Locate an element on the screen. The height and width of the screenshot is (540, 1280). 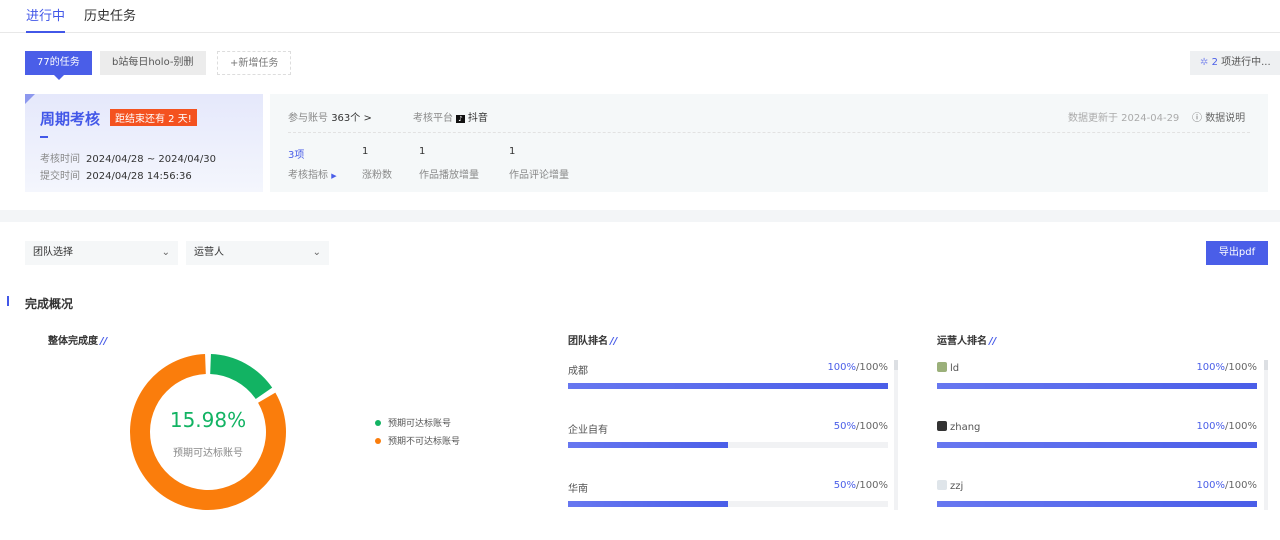
rank-row: 华南 50%/100% is located at coordinates (728, 500).